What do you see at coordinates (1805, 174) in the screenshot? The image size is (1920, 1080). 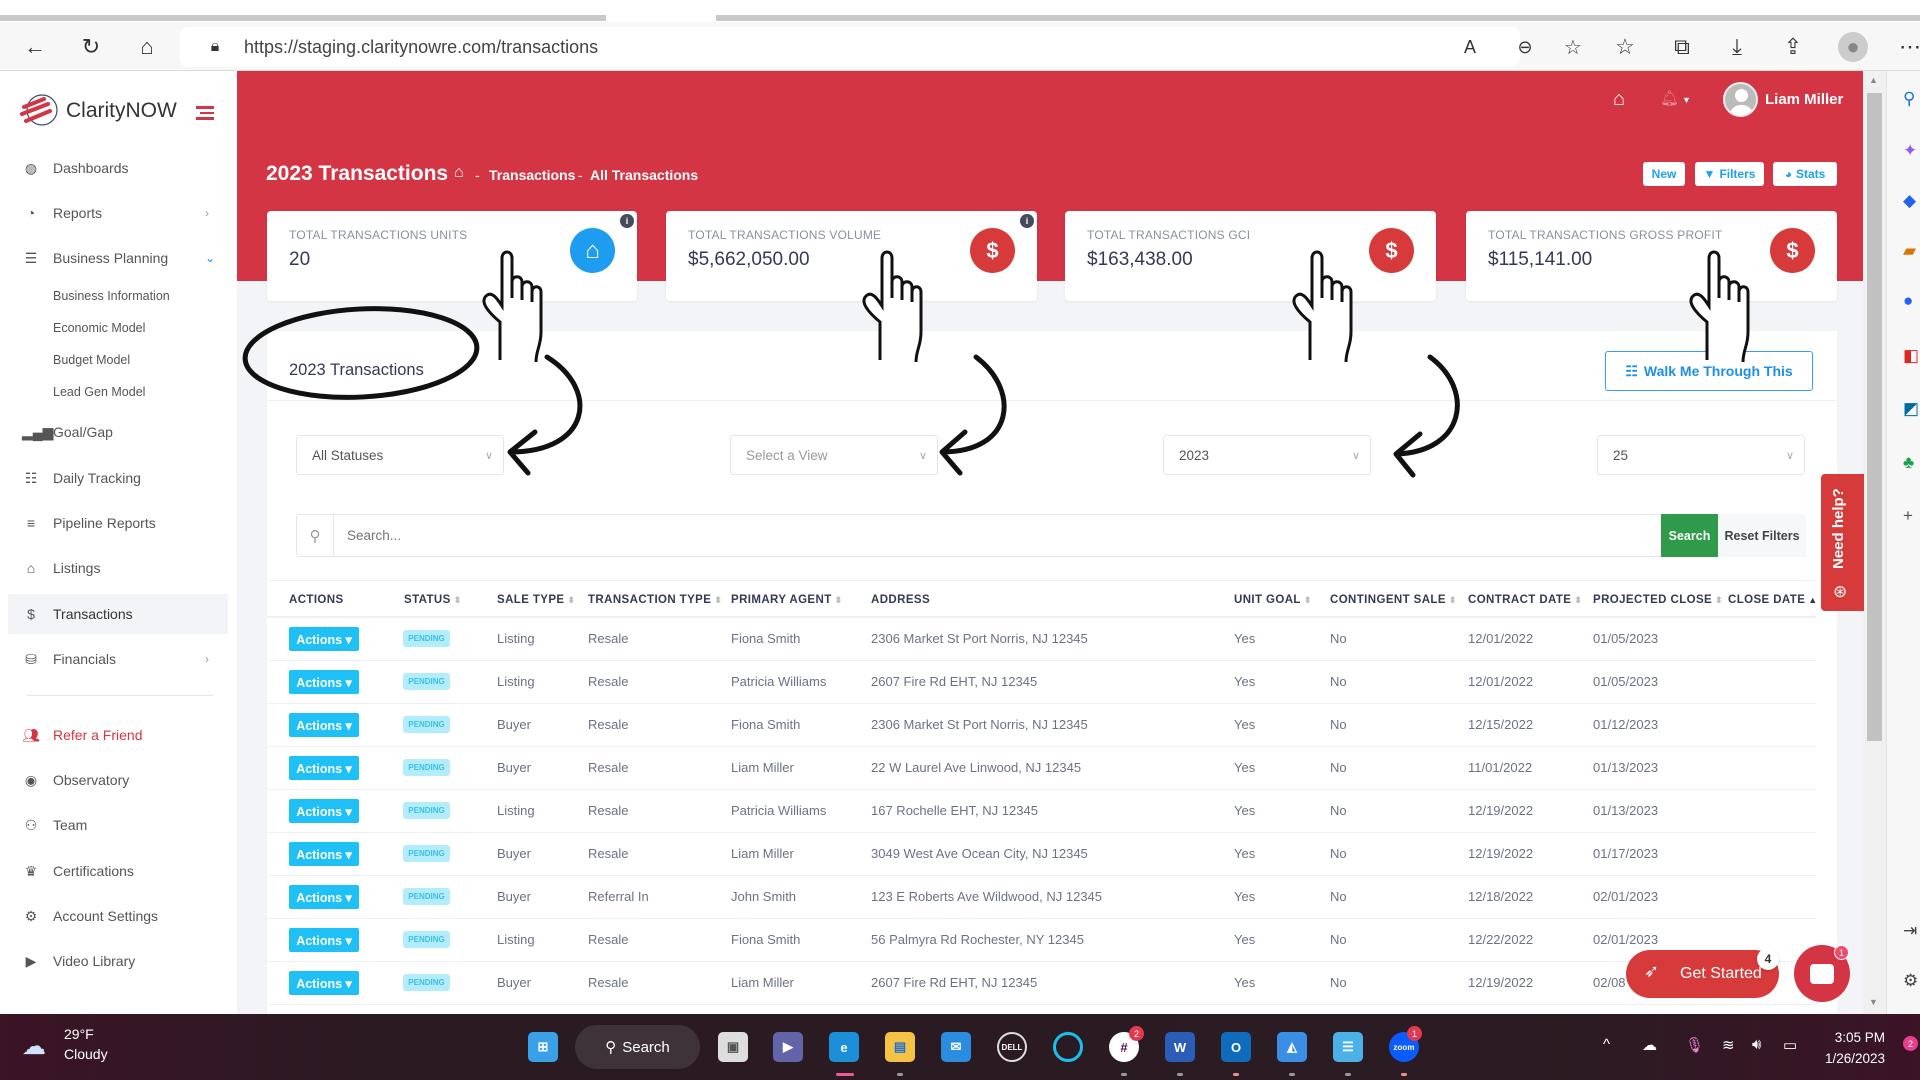 I see `stats-button: ◕ Stats` at bounding box center [1805, 174].